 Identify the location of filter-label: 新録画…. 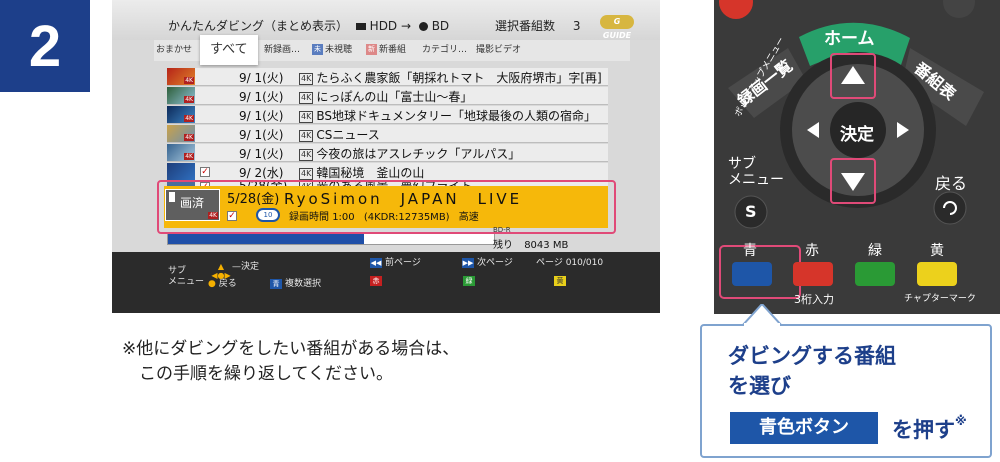
(282, 50).